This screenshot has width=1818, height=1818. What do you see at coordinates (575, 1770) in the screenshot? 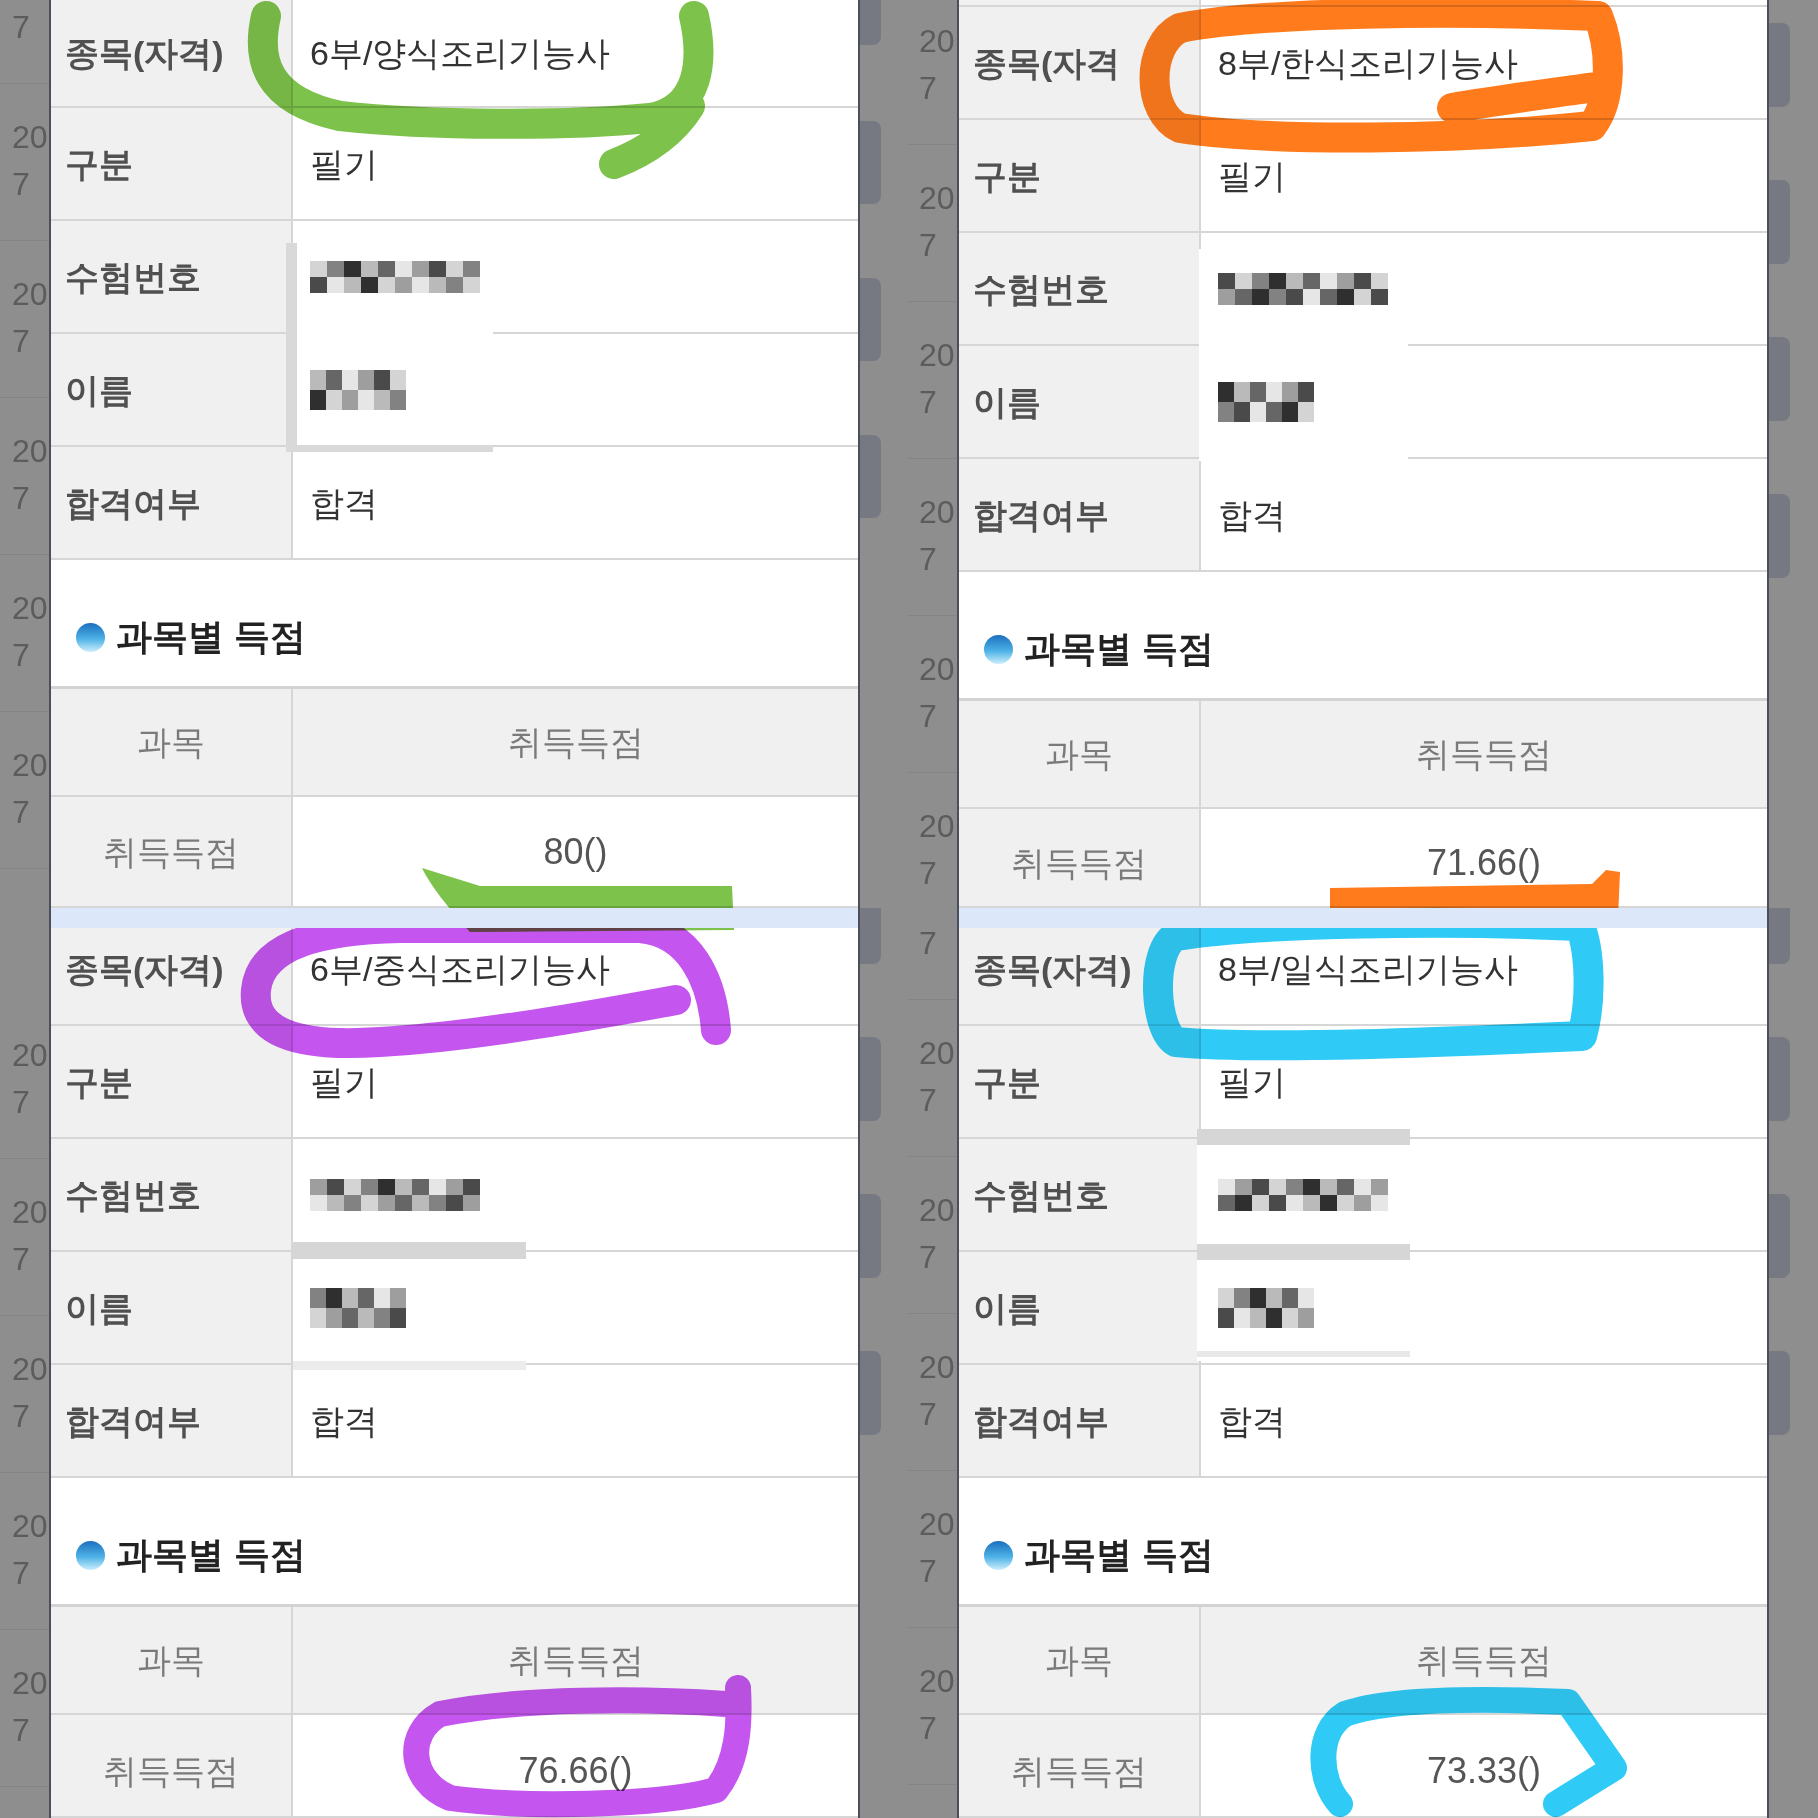
I see `score-value: 76.66()` at bounding box center [575, 1770].